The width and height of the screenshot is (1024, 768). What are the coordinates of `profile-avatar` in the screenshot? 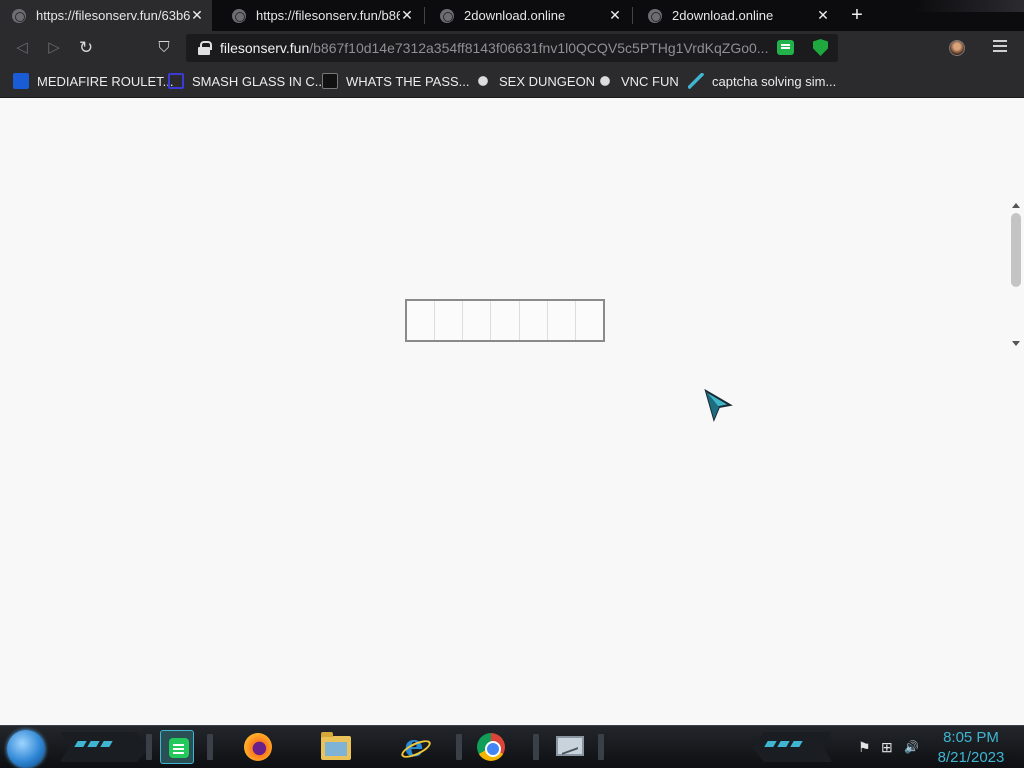 It's located at (957, 48).